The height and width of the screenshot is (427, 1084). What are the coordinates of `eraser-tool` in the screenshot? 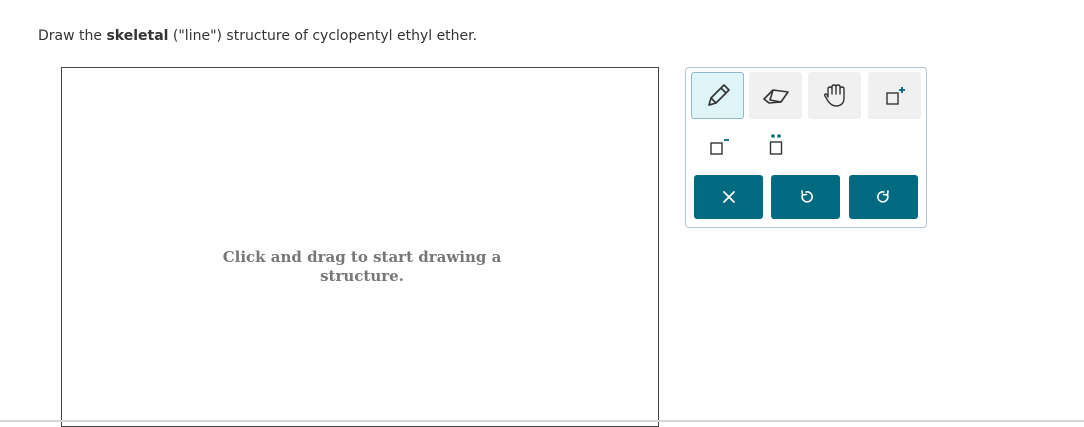 It's located at (775, 95).